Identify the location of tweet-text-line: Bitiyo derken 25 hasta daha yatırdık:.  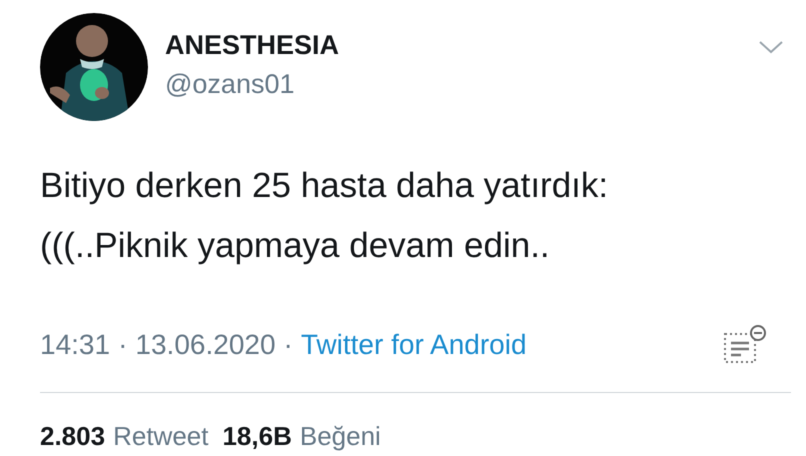
(325, 186).